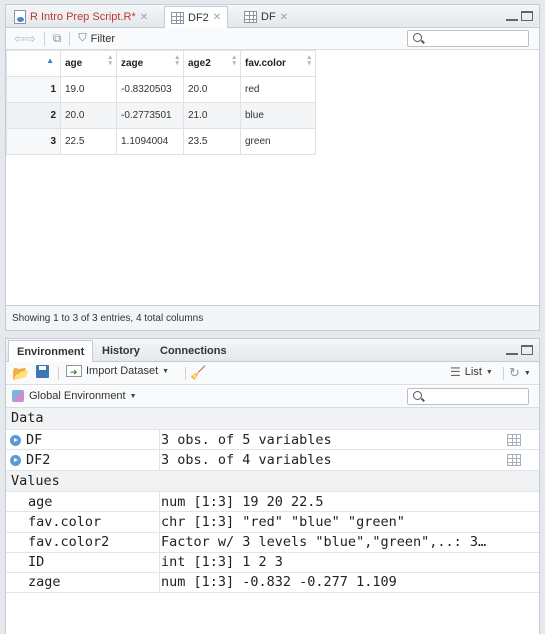  Describe the element at coordinates (88, 141) in the screenshot. I see `table-cell: 22.5` at that location.